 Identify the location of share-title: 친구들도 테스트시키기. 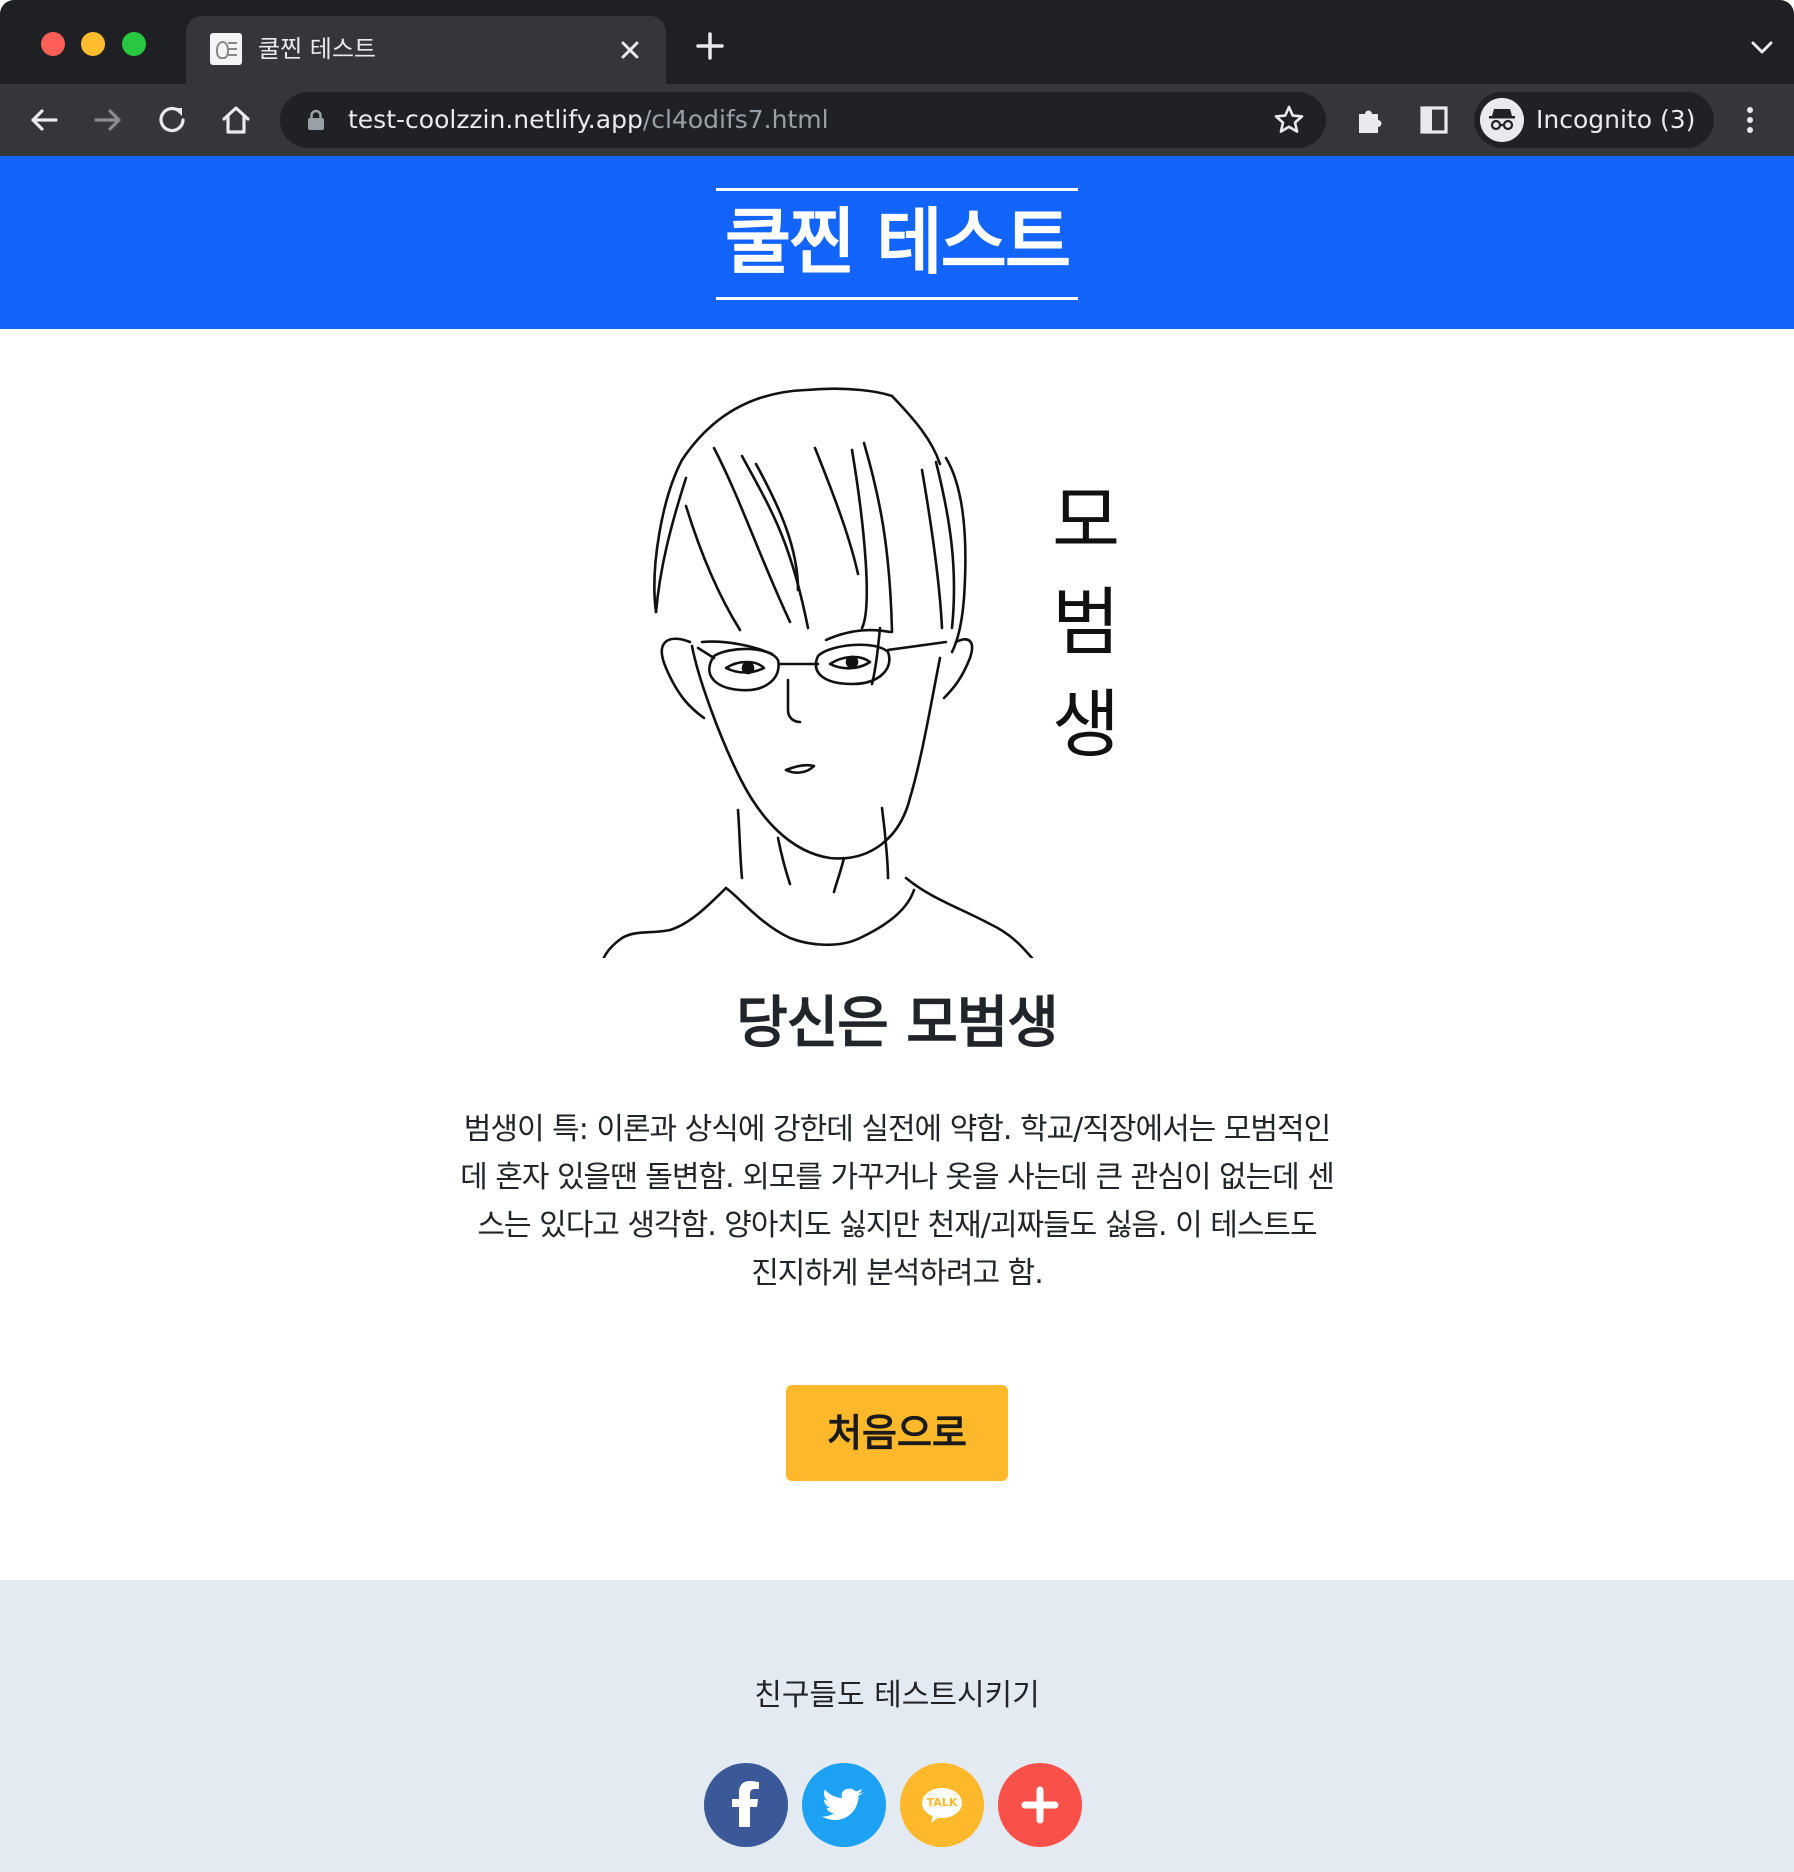
(897, 1695).